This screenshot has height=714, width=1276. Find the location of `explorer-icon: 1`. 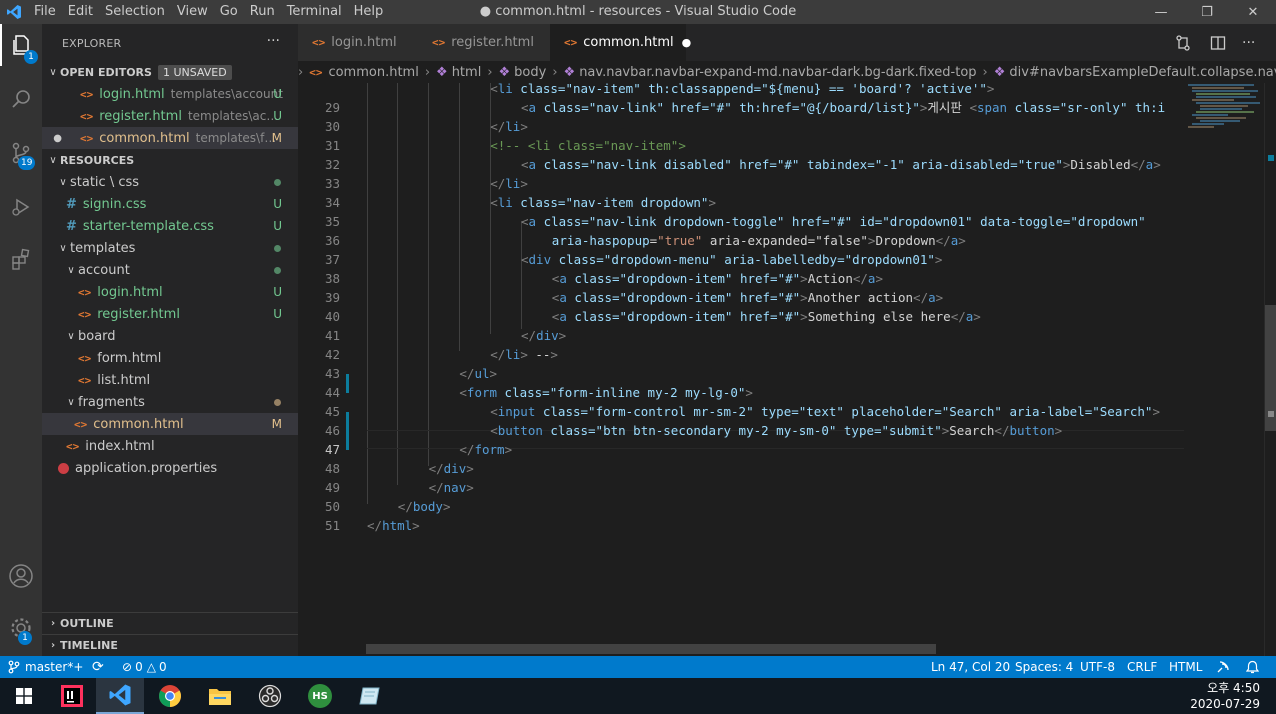

explorer-icon: 1 is located at coordinates (21, 45).